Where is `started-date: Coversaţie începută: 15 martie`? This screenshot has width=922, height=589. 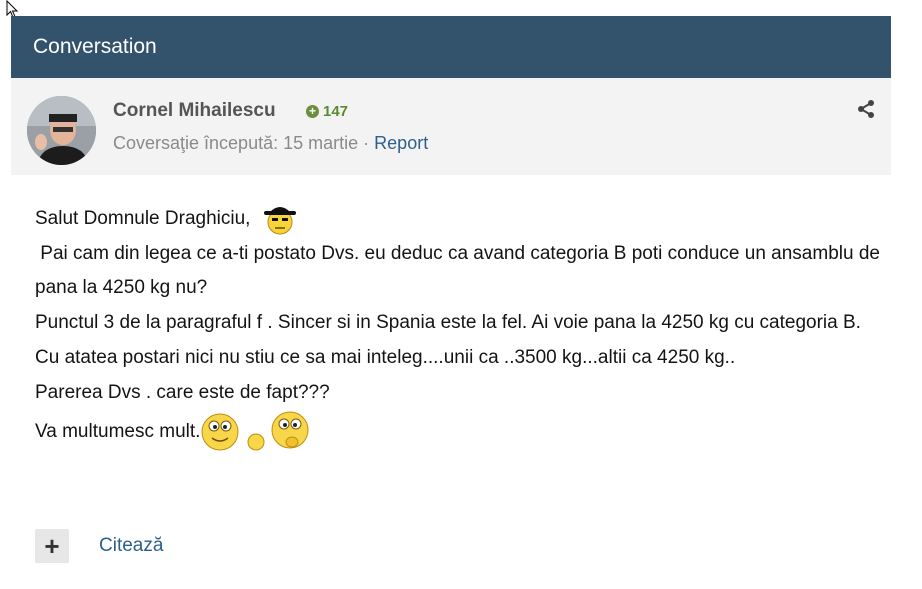
started-date: Coversaţie începută: 15 martie is located at coordinates (236, 143).